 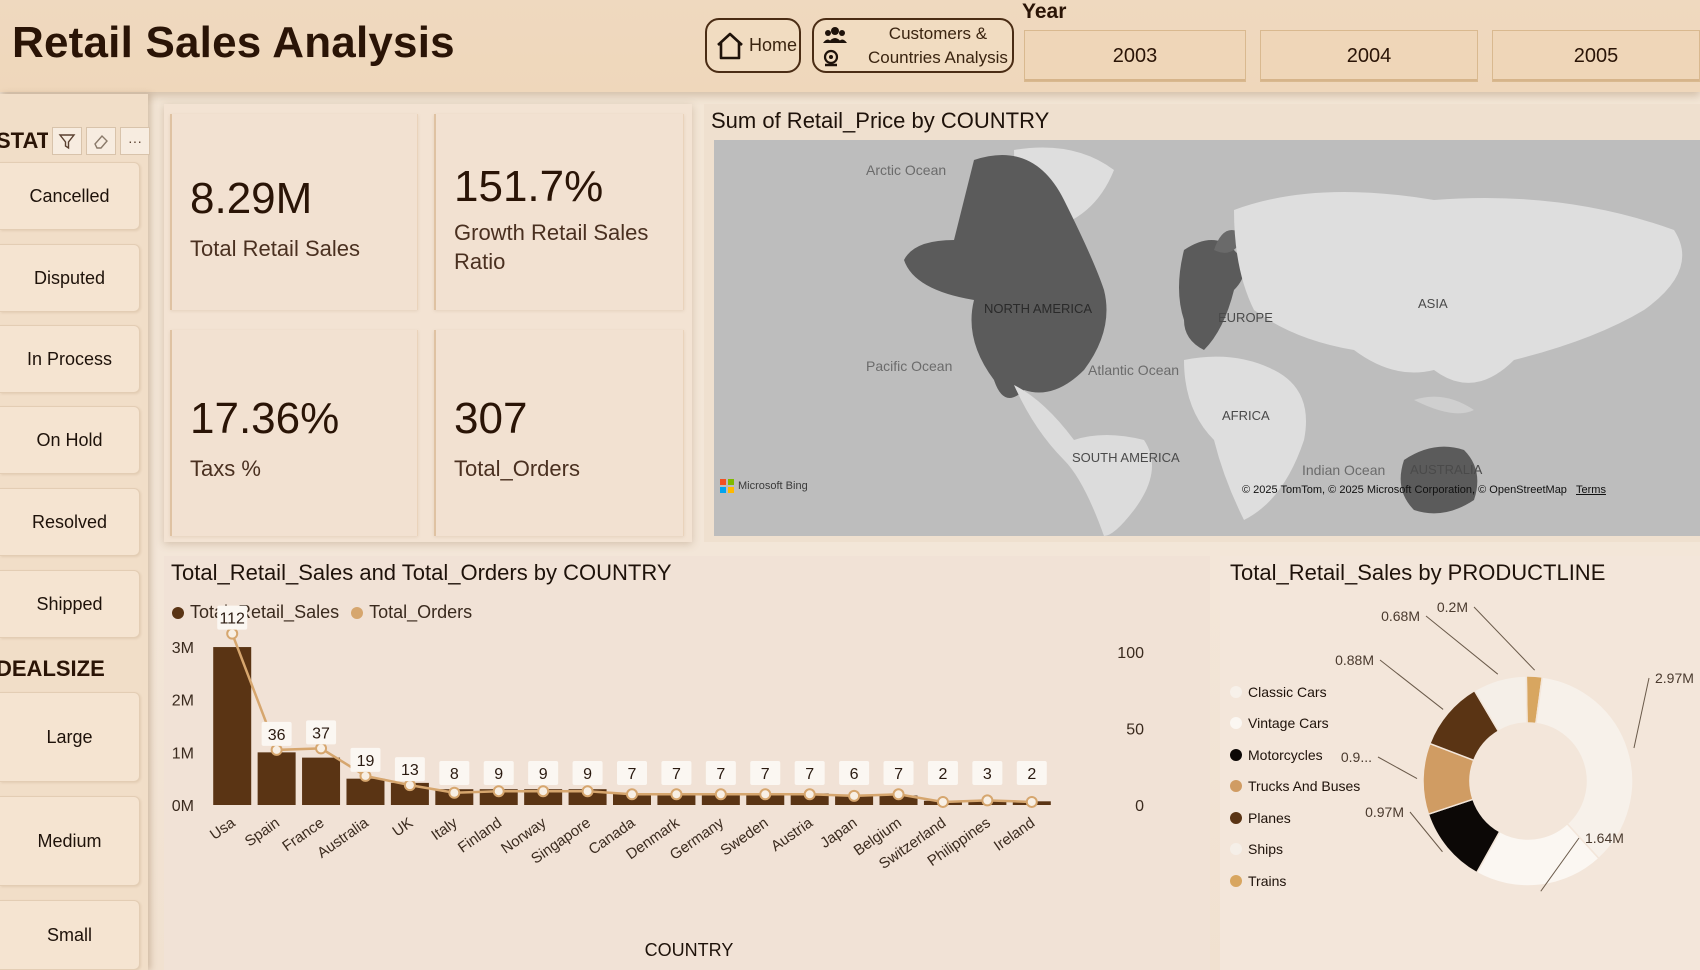 I want to click on kpi-label: Taxs %, so click(x=225, y=468).